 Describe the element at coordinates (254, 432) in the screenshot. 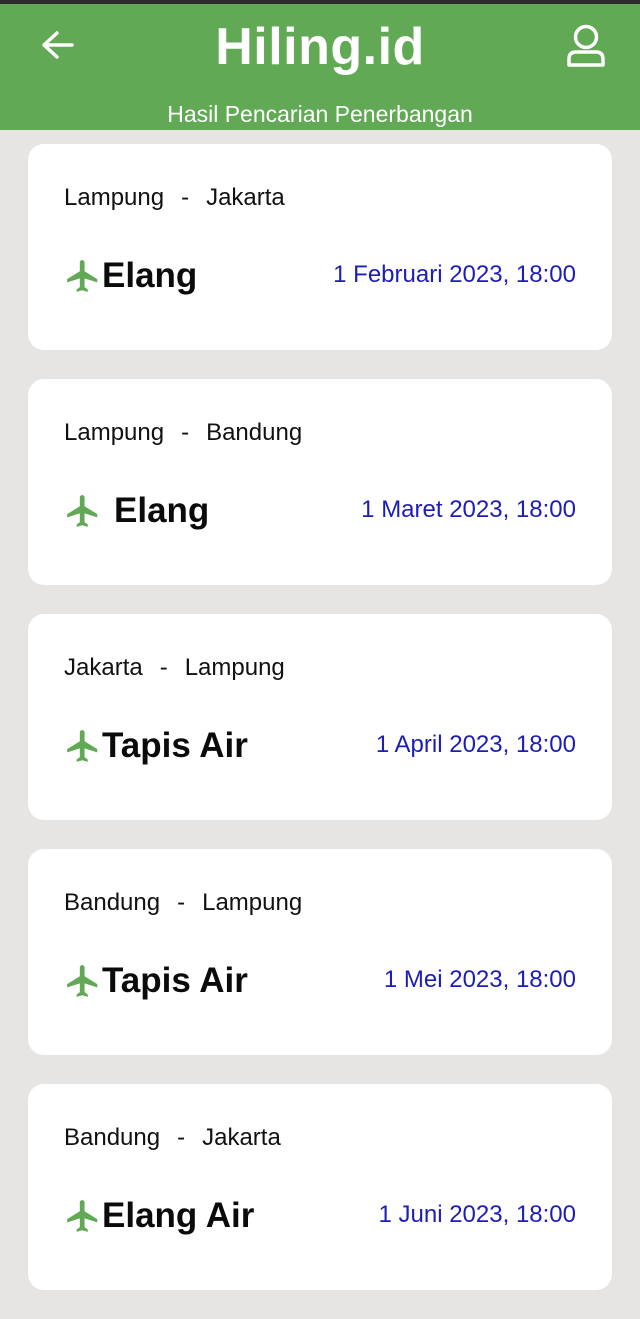

I see `route-destination: Bandung` at that location.